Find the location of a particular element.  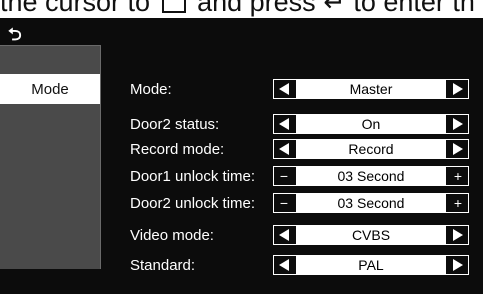

setting-row-mode: Mode: Master is located at coordinates (302, 90).